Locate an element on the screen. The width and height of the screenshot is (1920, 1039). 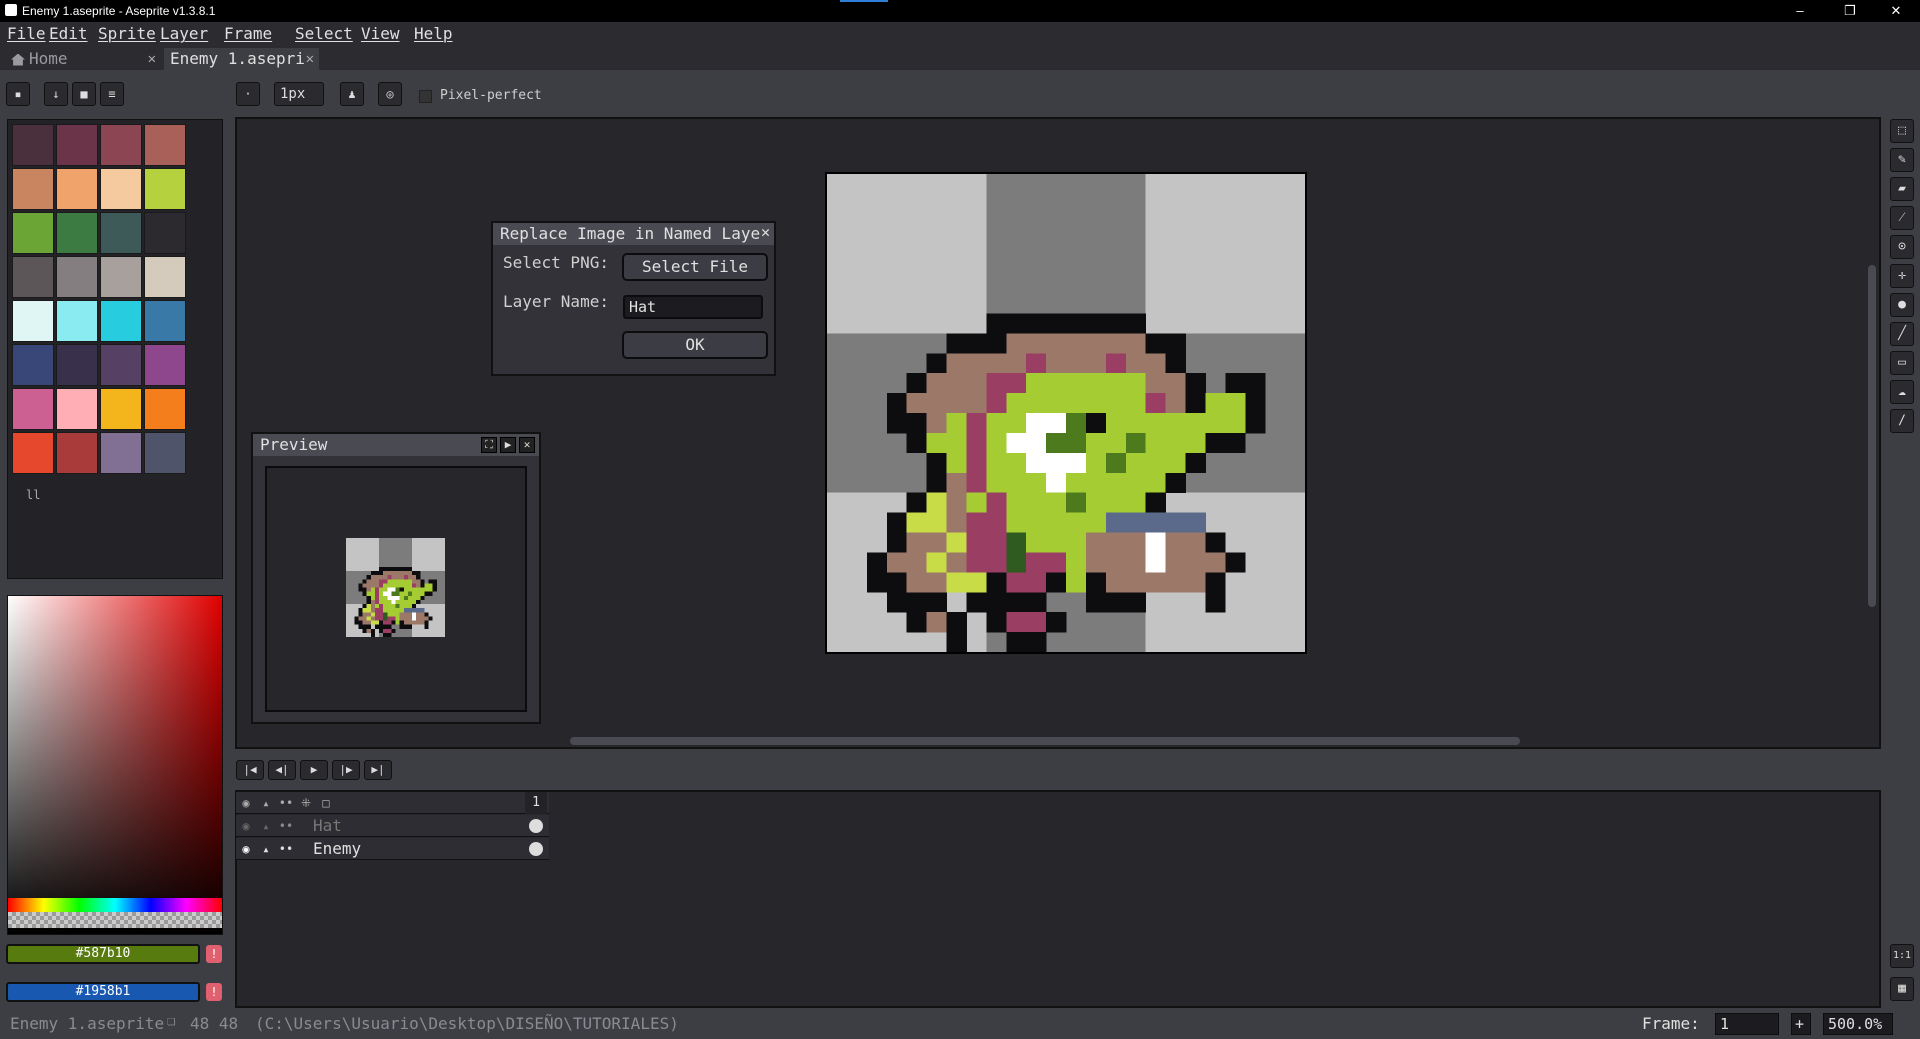
frame-input: 1 is located at coordinates (1747, 1024).